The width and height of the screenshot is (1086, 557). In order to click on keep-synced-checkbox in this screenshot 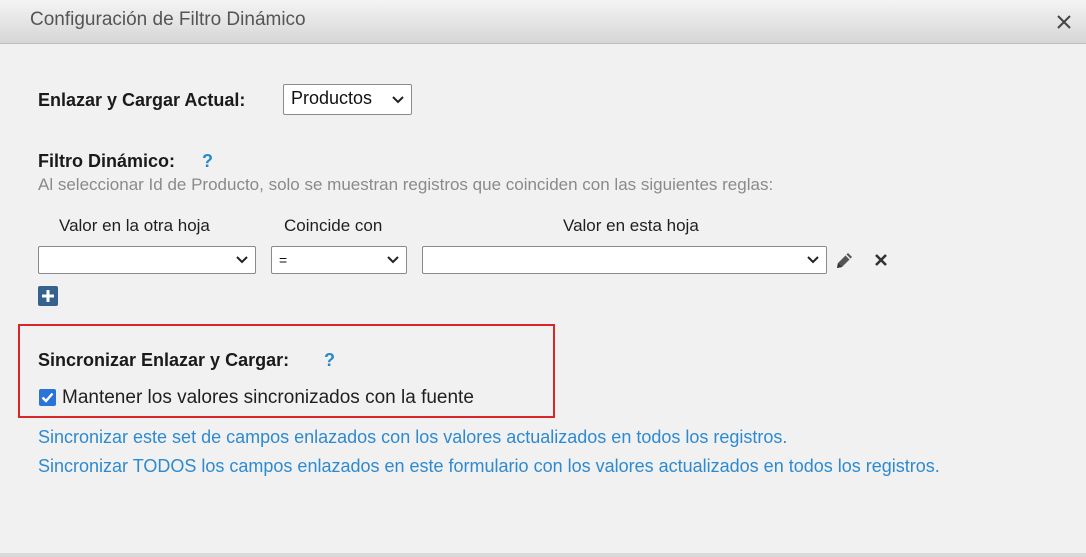, I will do `click(47, 397)`.